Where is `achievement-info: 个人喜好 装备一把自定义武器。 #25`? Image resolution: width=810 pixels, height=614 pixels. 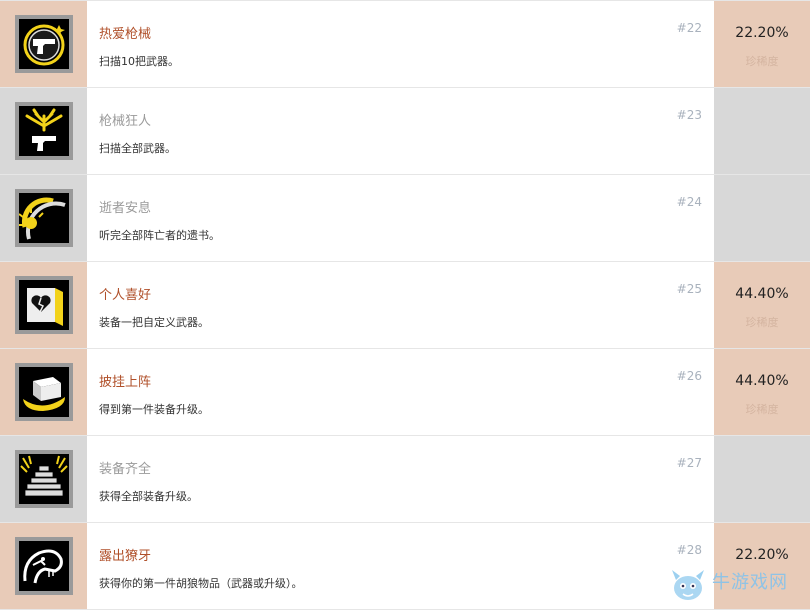 achievement-info: 个人喜好 装备一把自定义武器。 #25 is located at coordinates (400, 305).